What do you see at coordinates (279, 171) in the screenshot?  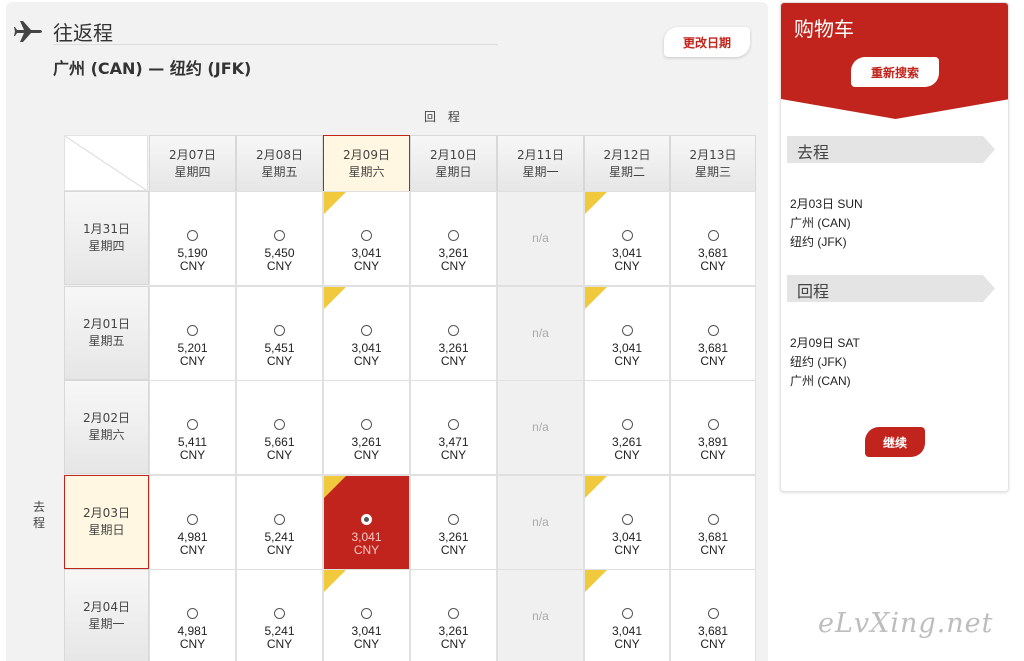 I see `column-weekday: 星期五` at bounding box center [279, 171].